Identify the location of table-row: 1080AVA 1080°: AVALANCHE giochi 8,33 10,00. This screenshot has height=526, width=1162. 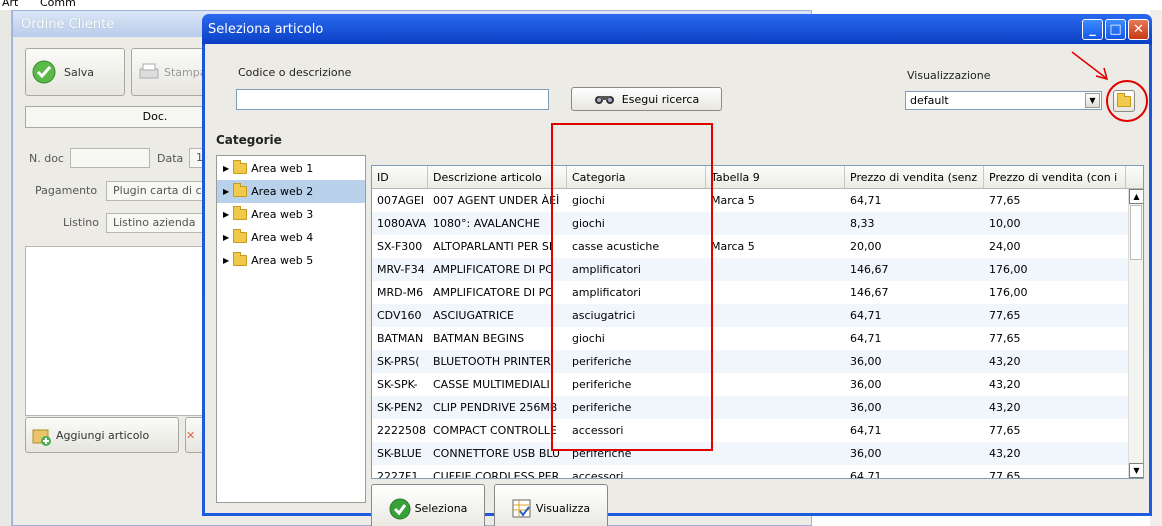
(757, 223).